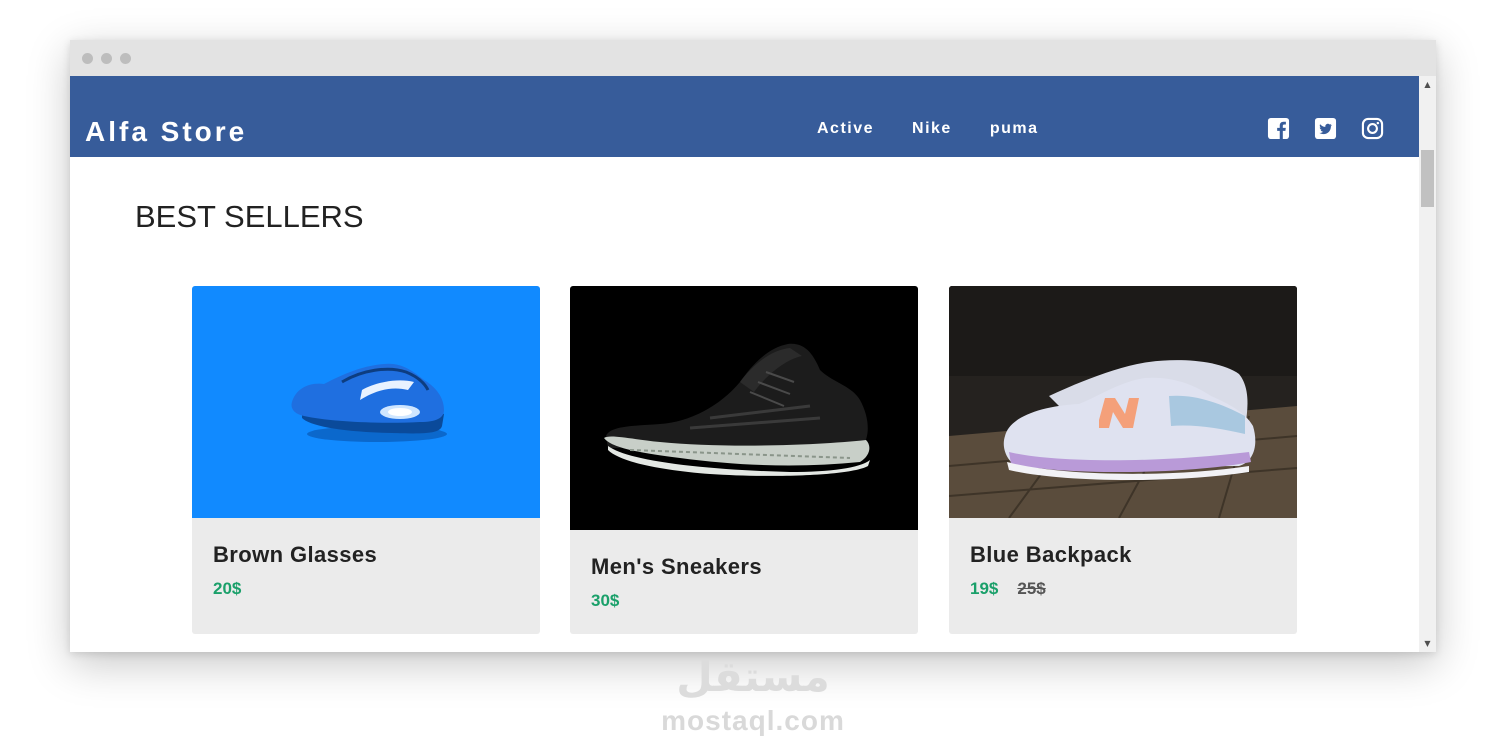 The width and height of the screenshot is (1506, 752). I want to click on product-price: 20$, so click(227, 588).